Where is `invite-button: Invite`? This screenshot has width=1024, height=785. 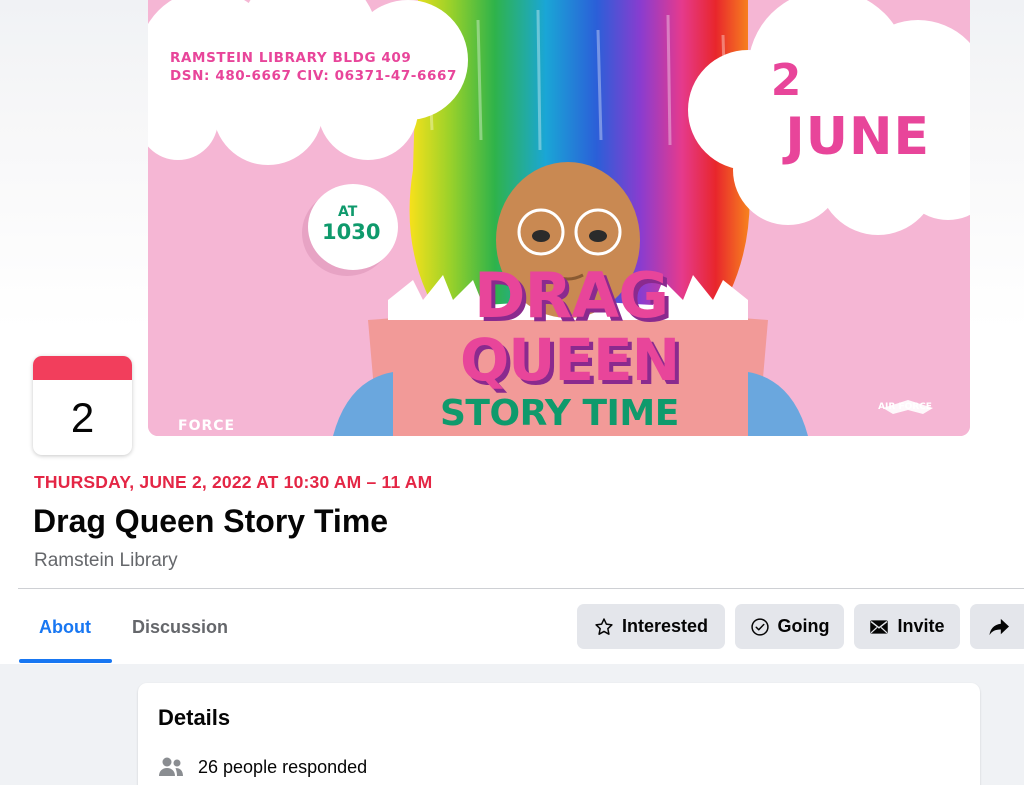 invite-button: Invite is located at coordinates (907, 626).